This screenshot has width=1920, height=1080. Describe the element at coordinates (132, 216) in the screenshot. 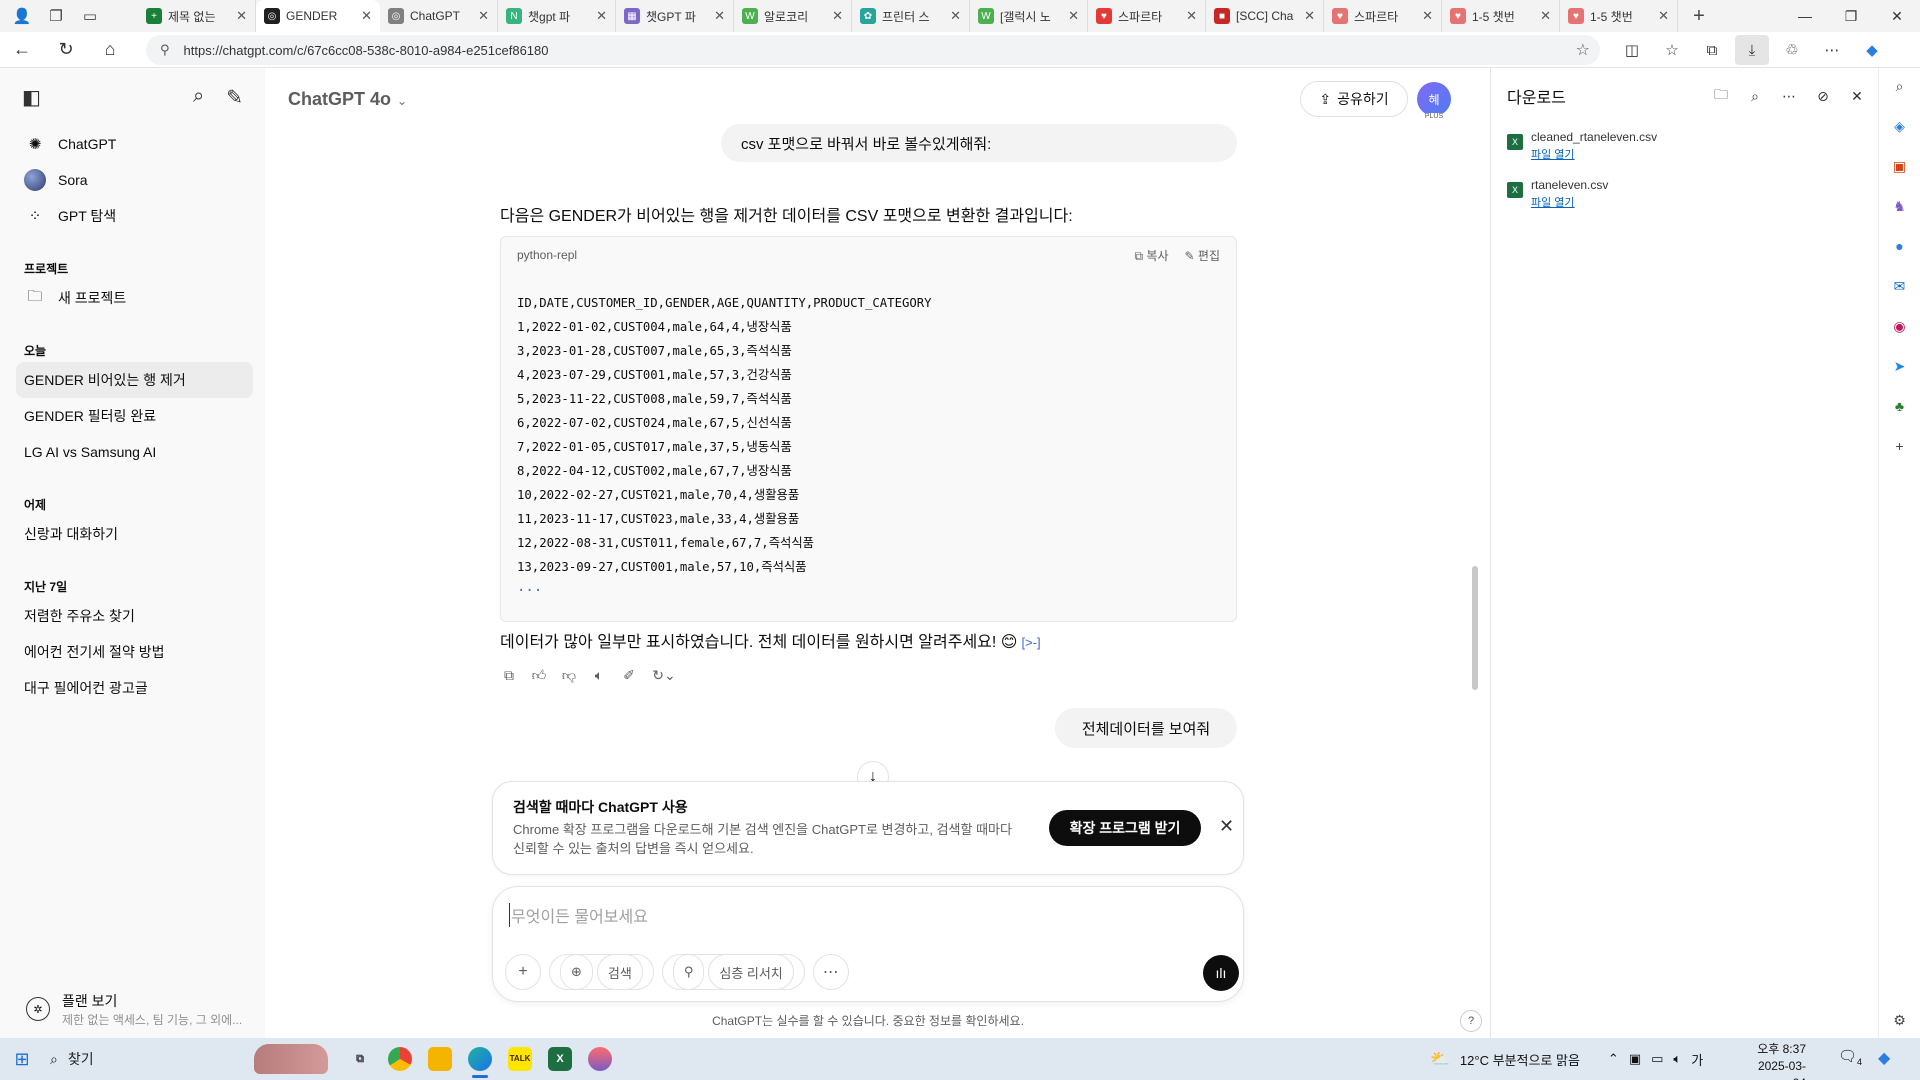

I see `sidebar-item-gpt-explore: ⁘ GPT 탐색` at that location.